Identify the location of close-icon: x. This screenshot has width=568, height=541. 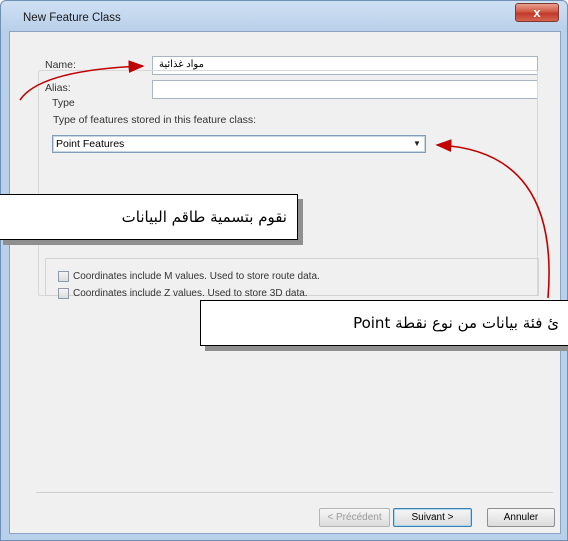
(537, 12).